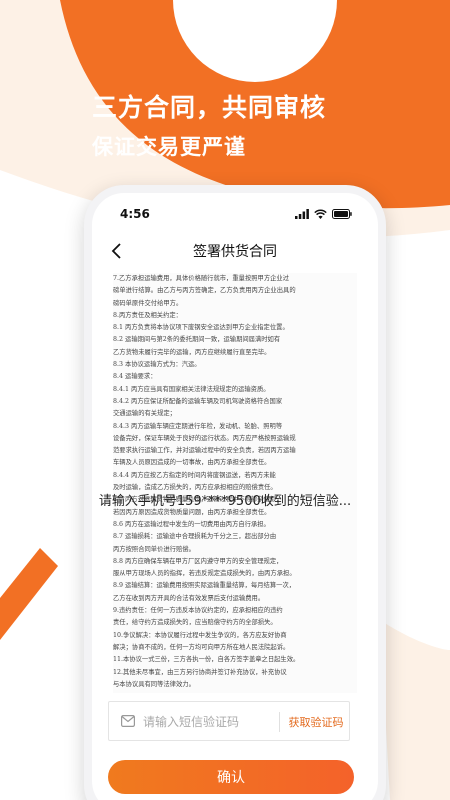 The height and width of the screenshot is (800, 450). I want to click on page-title: 签署供货合同, so click(235, 252).